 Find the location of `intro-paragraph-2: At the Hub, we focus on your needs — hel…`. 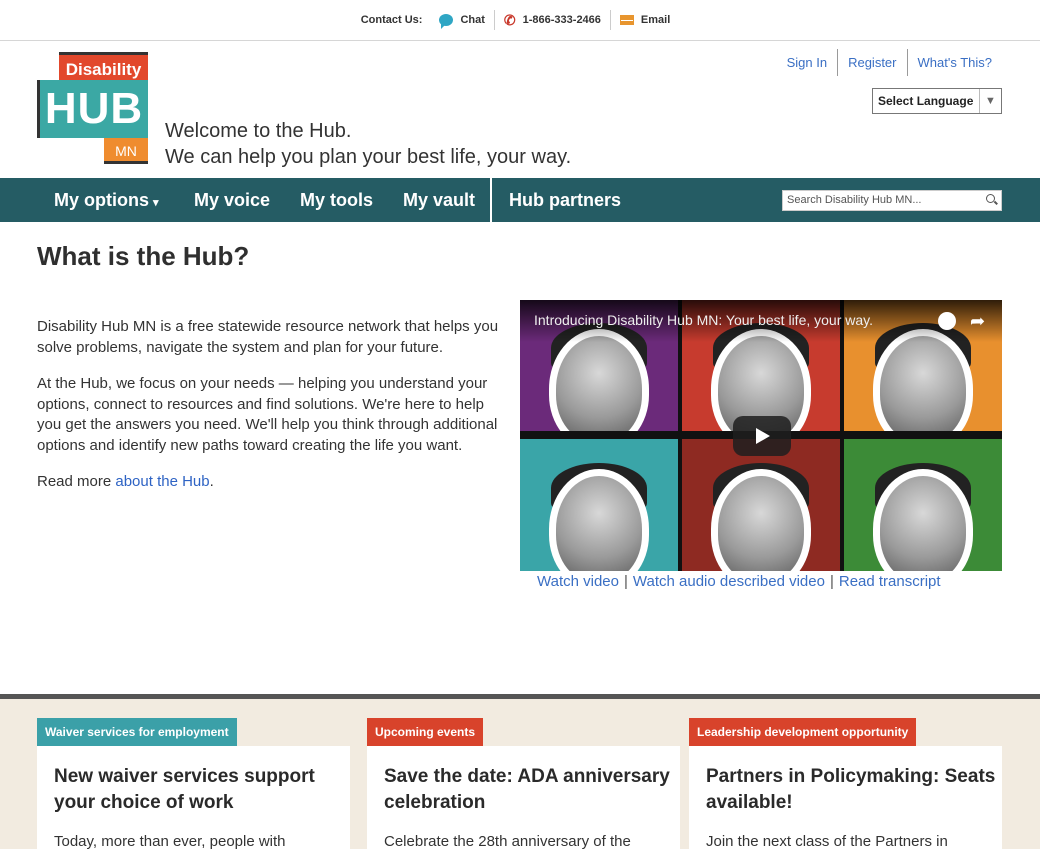

intro-paragraph-2: At the Hub, we focus on your needs — hel… is located at coordinates (267, 414).